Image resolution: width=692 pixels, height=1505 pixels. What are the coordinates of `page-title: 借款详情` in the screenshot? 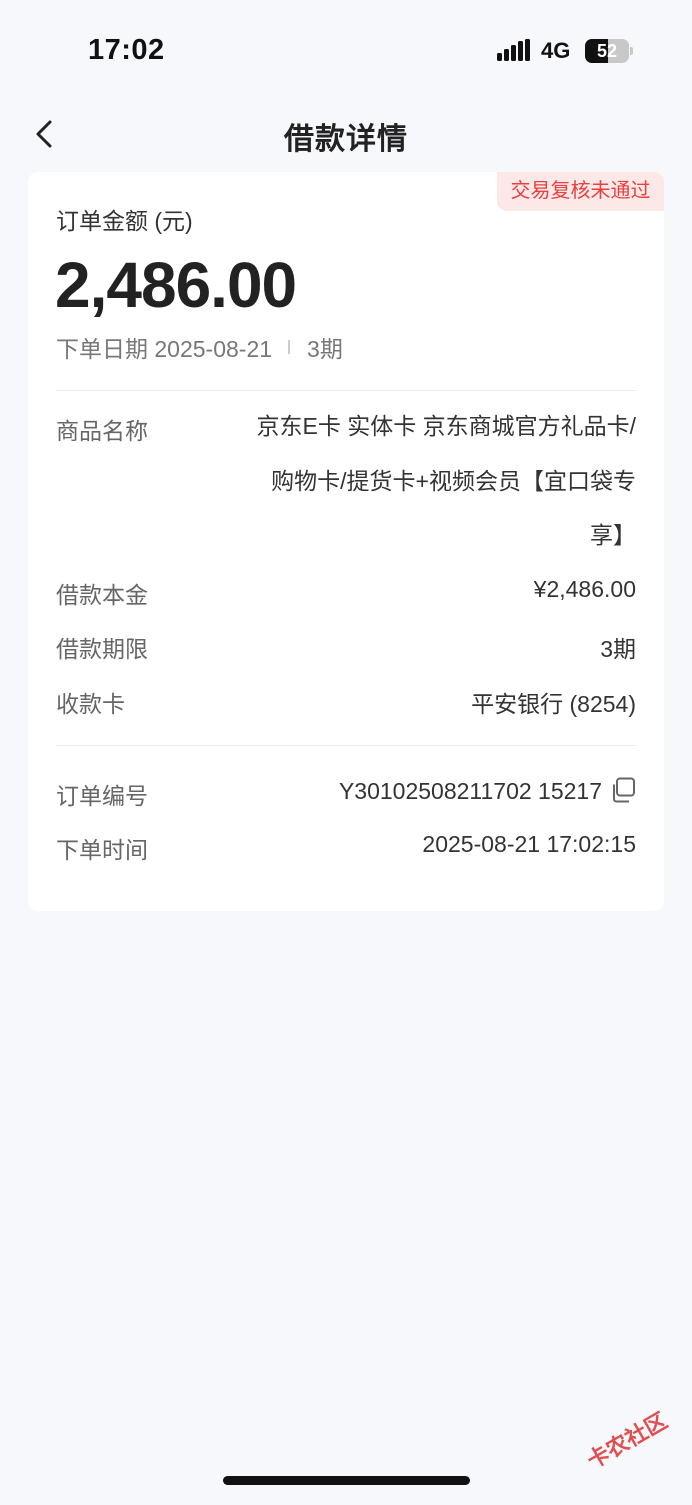 It's located at (346, 139).